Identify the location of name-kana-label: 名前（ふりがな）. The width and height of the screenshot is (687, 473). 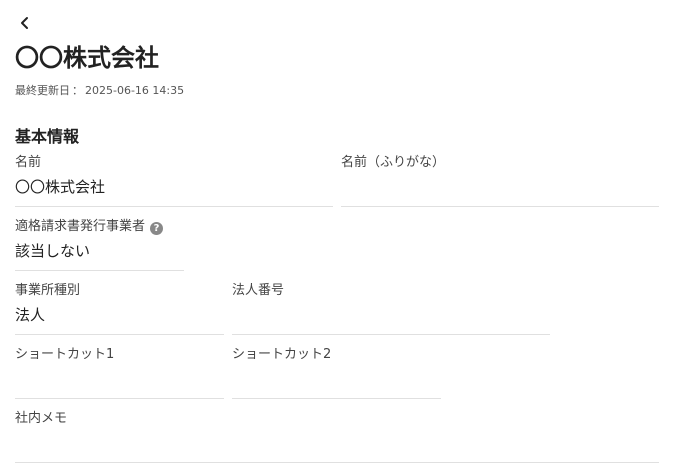
(393, 162).